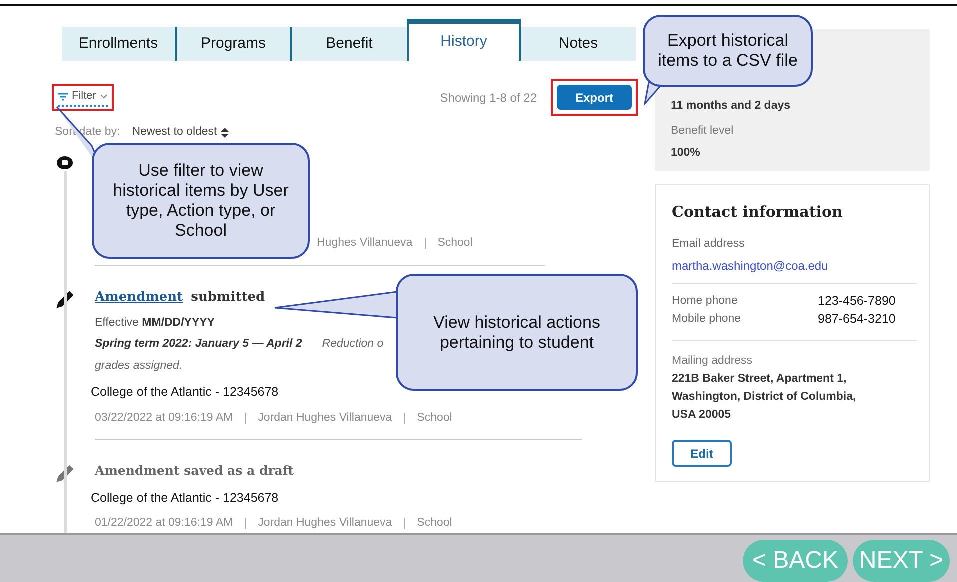  I want to click on address-line: Washington, District of Columbia,, so click(765, 397).